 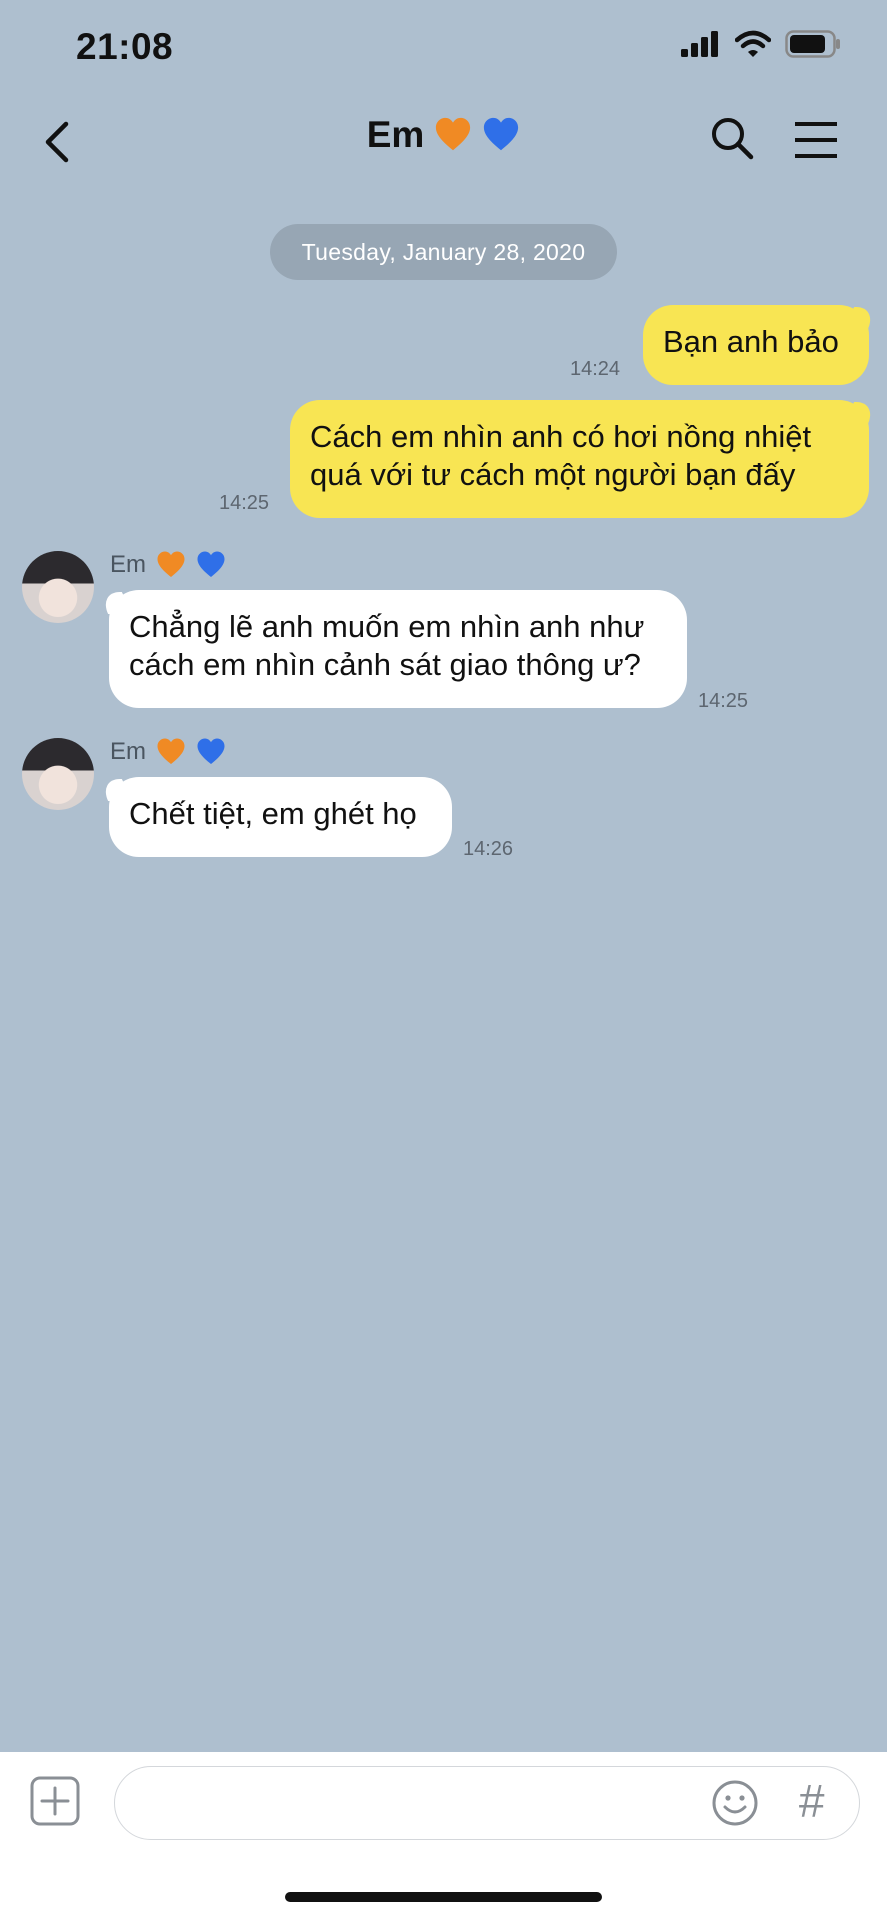 I want to click on message-text: Bạn anh bảo, so click(x=751, y=341).